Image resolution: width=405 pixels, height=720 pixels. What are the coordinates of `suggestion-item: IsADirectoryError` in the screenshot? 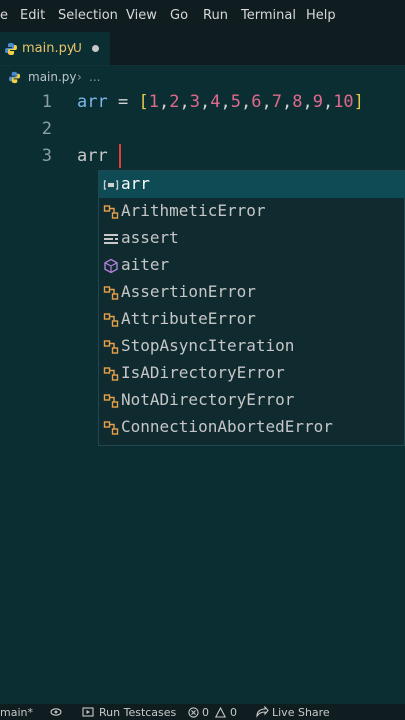 It's located at (252, 373).